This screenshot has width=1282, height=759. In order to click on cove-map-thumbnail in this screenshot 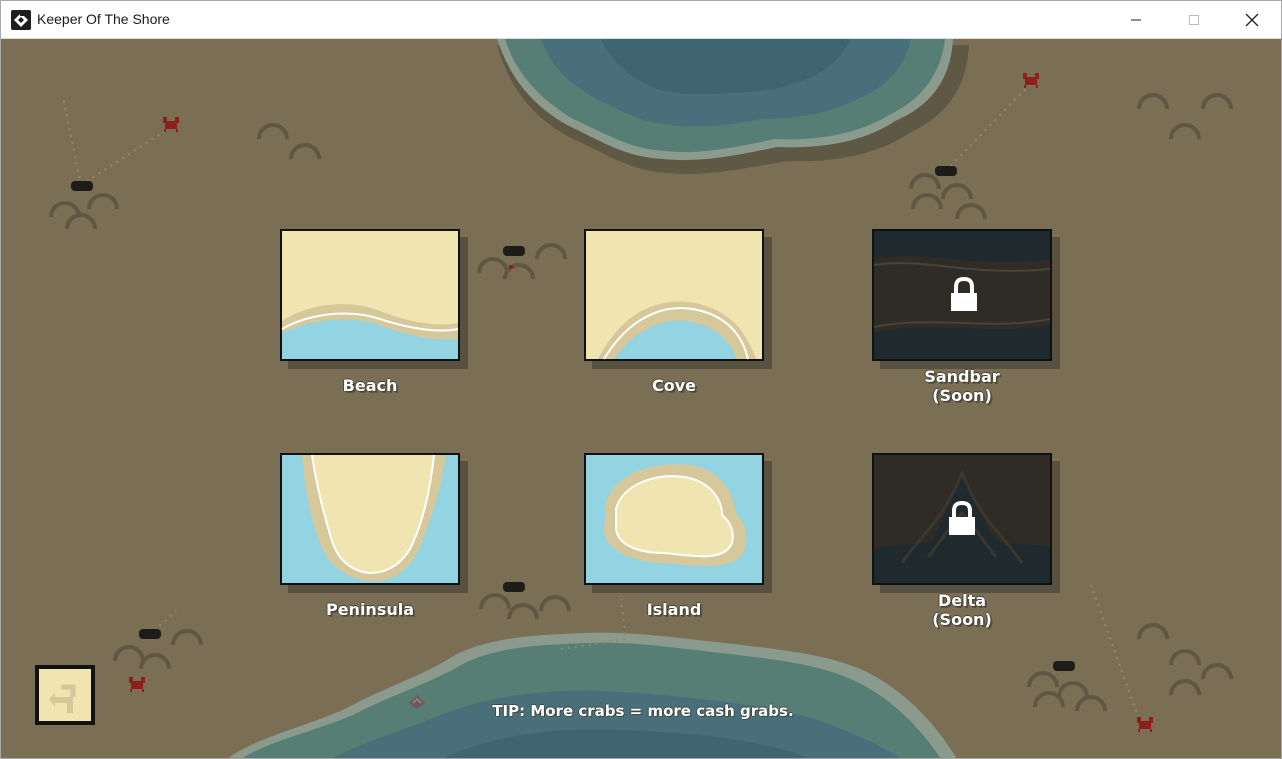, I will do `click(678, 299)`.